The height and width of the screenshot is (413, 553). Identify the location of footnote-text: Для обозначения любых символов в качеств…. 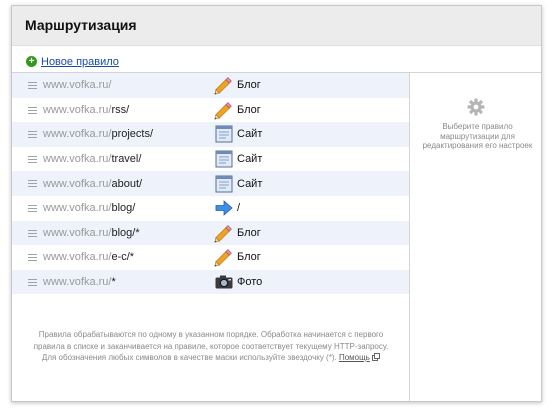
(189, 357).